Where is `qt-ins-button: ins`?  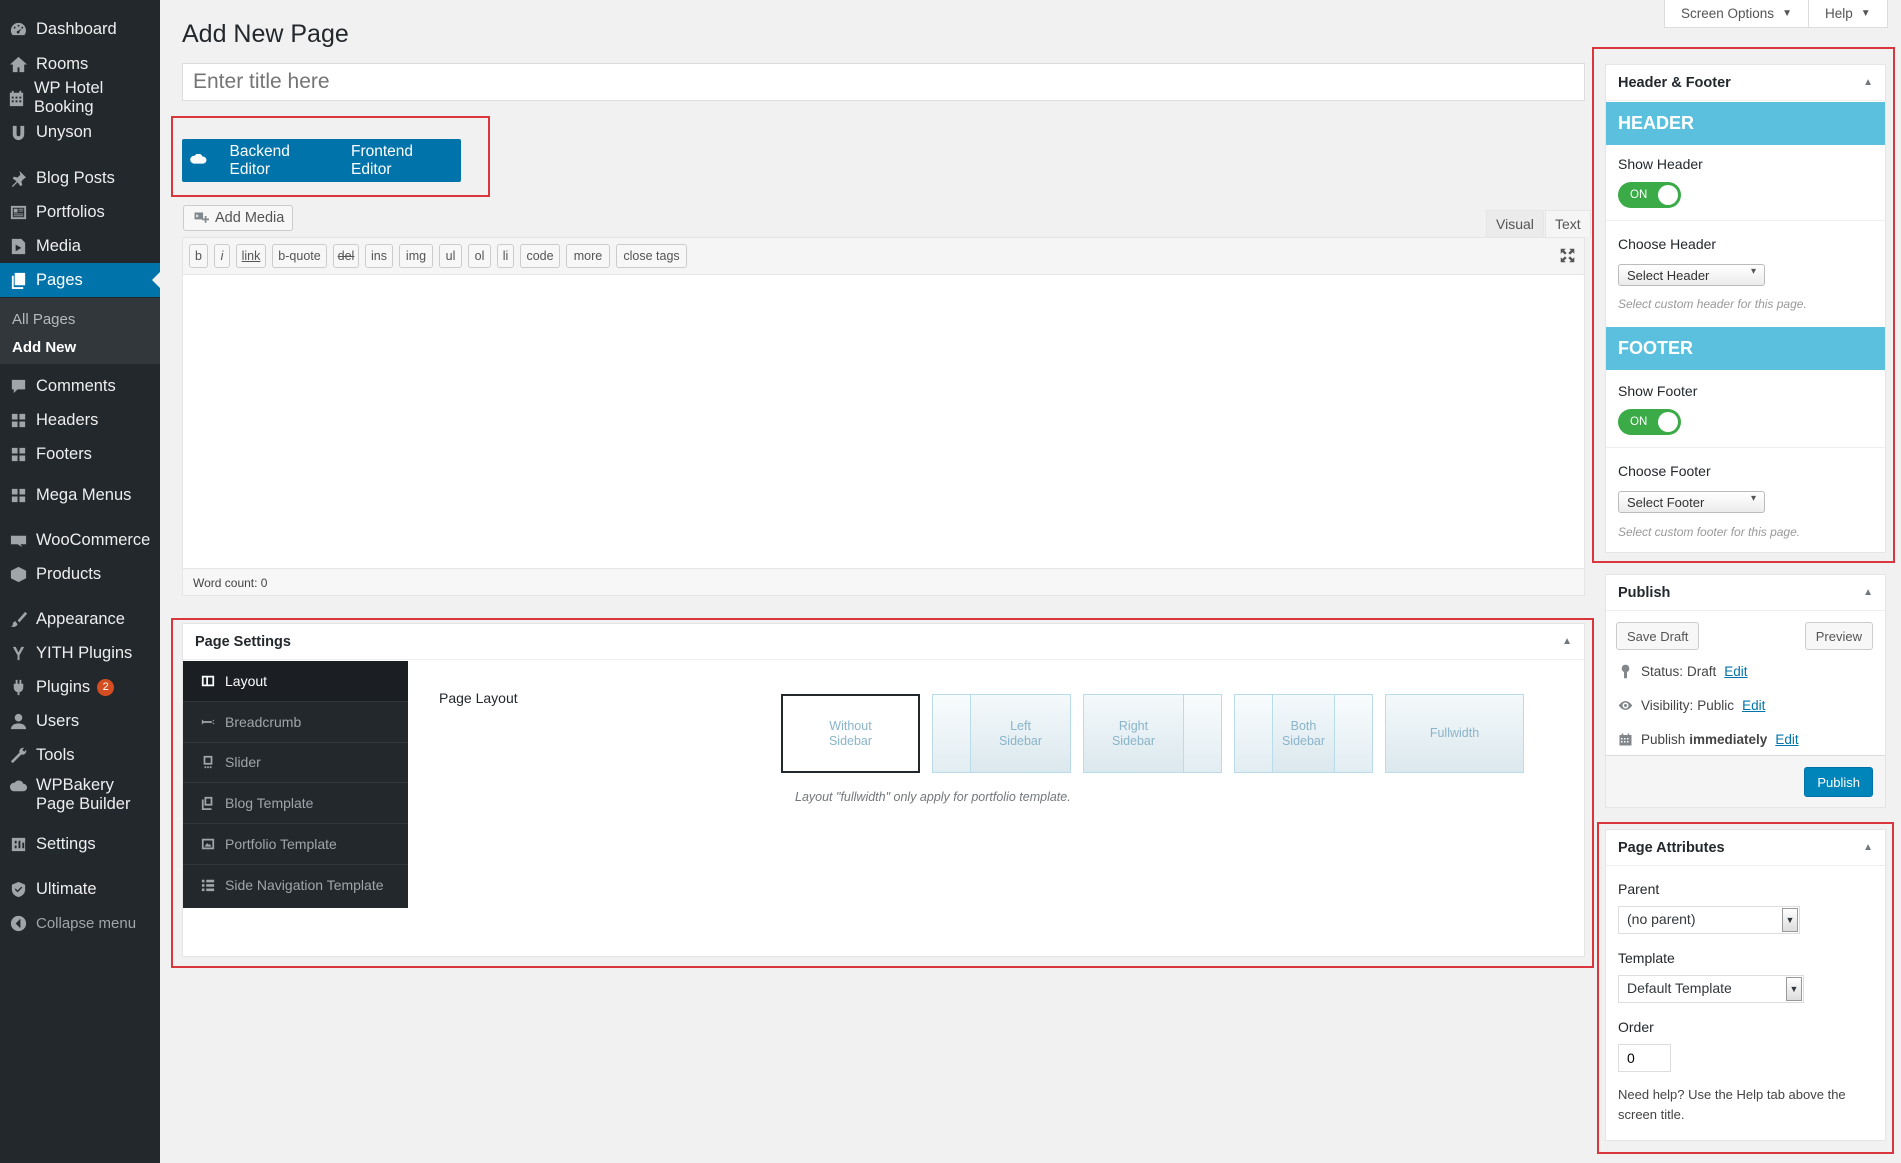
qt-ins-button: ins is located at coordinates (379, 256).